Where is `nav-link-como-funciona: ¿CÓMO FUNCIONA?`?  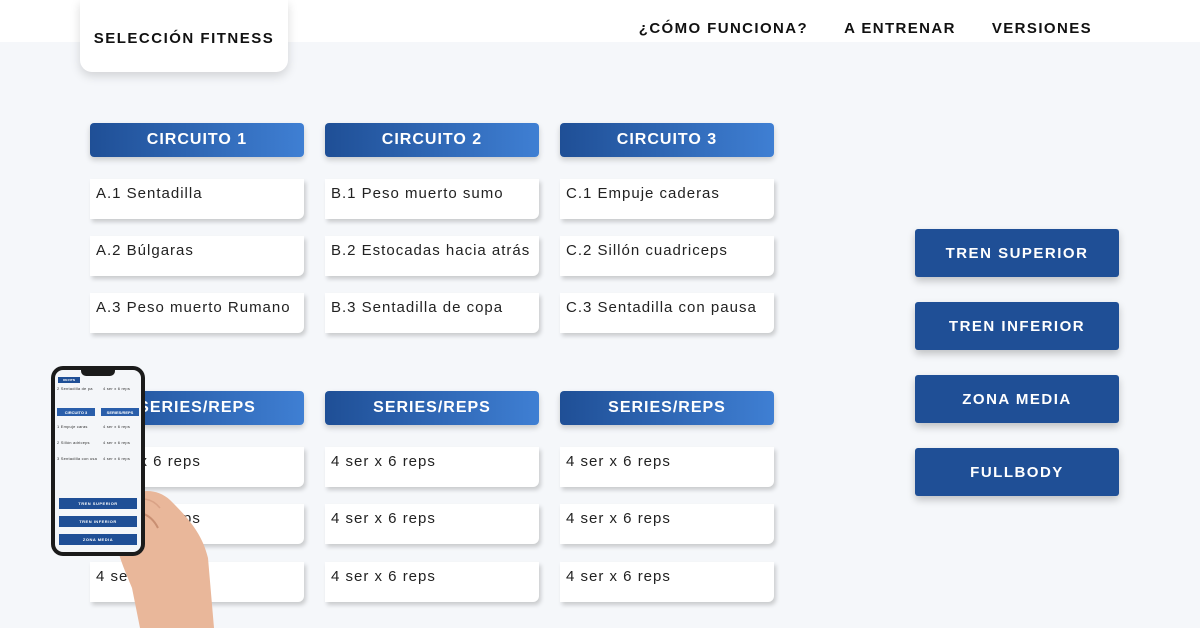 nav-link-como-funciona: ¿CÓMO FUNCIONA? is located at coordinates (723, 28).